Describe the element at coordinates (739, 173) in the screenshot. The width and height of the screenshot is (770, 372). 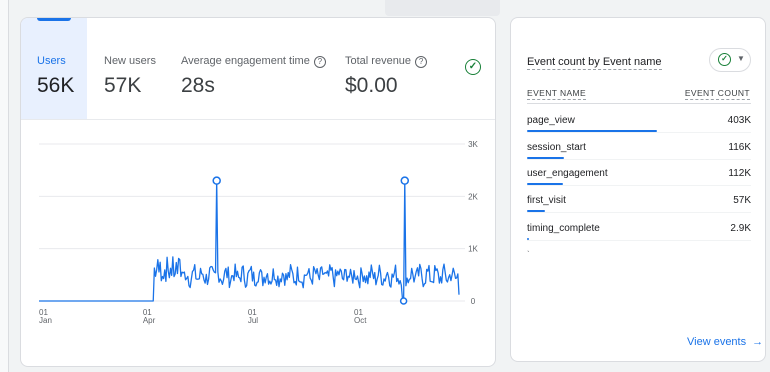
I see `event-count-cell: 112K` at that location.